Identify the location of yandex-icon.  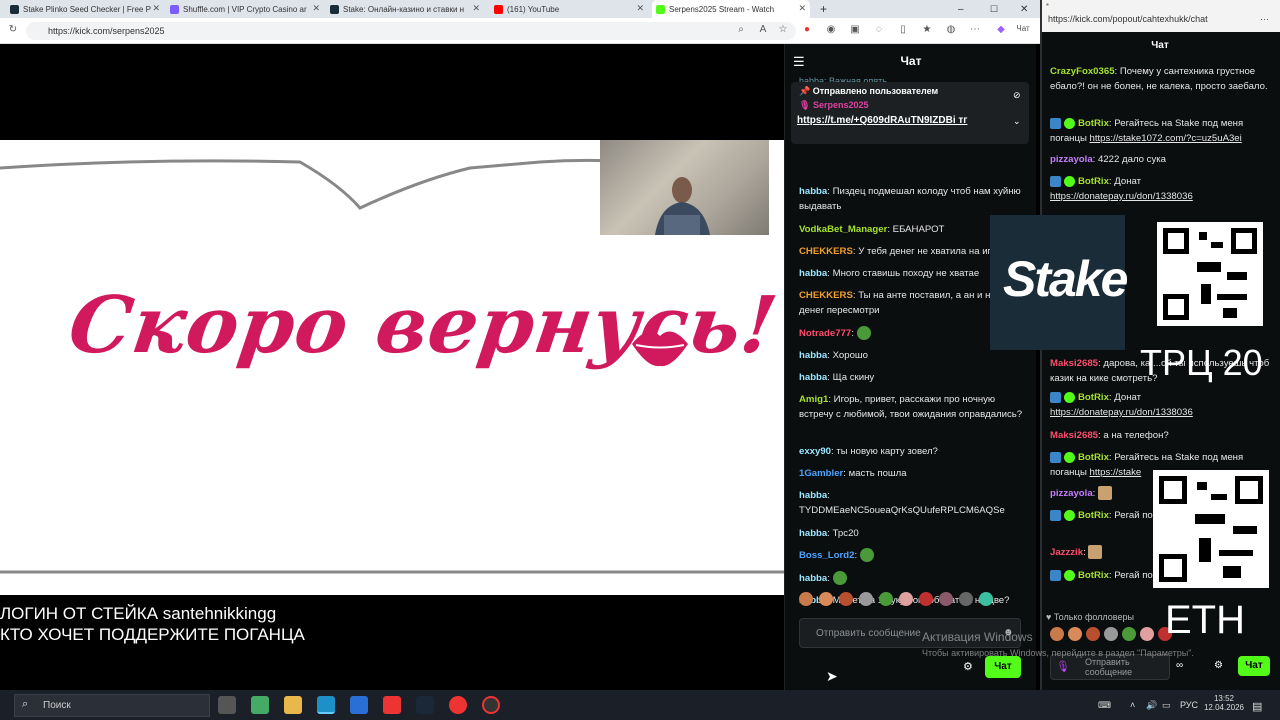
(392, 705).